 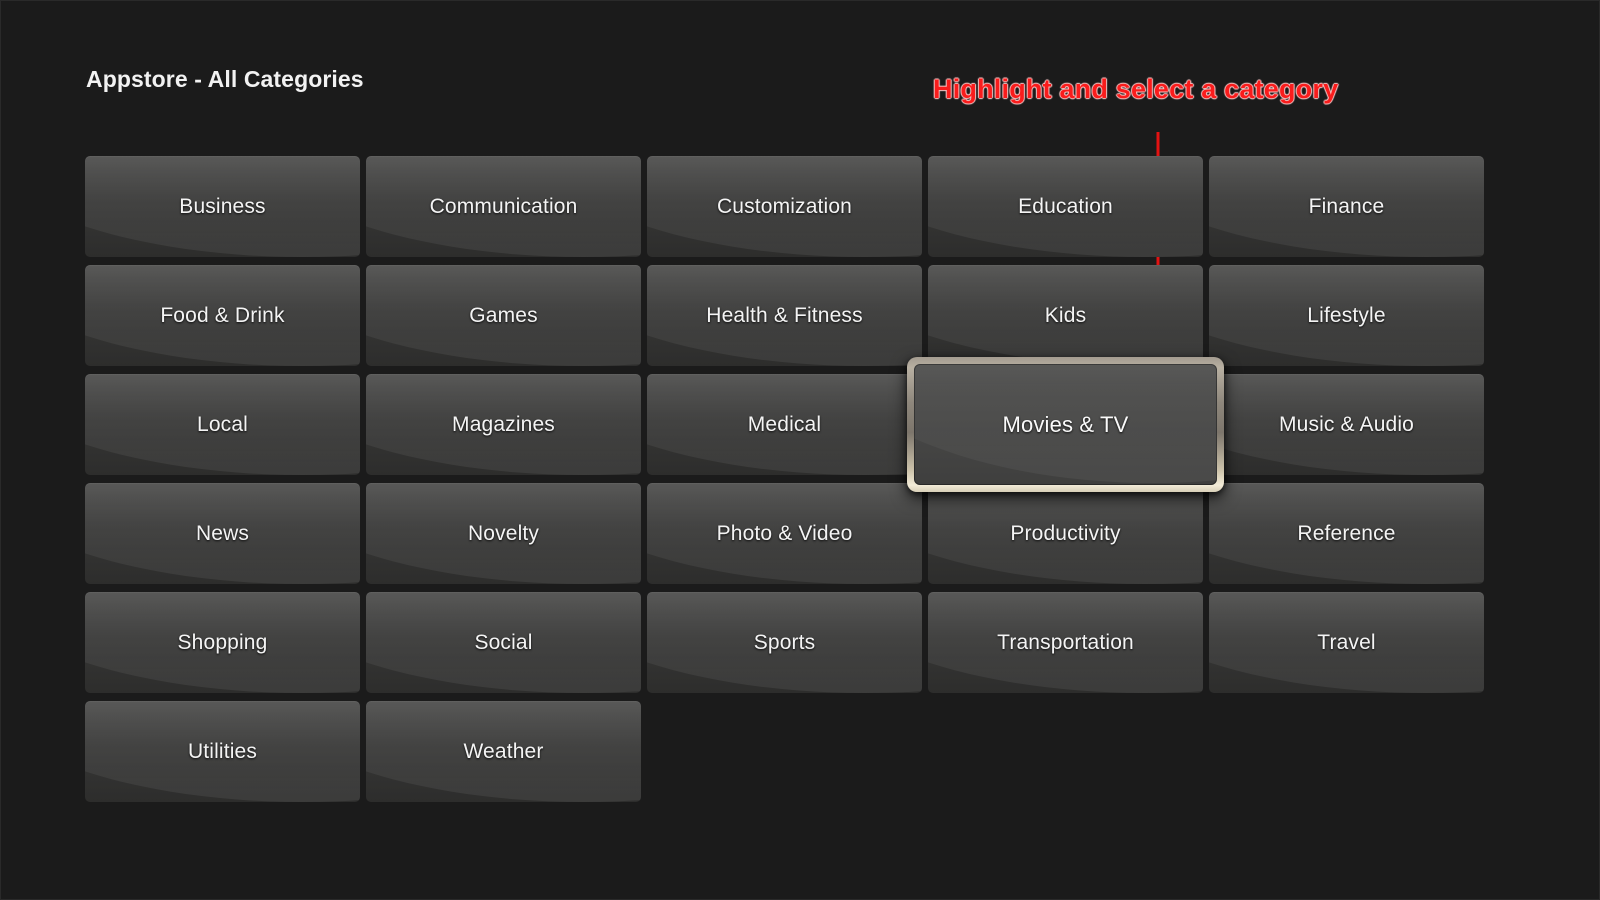 I want to click on category-tile: Photo & Video, so click(x=784, y=533).